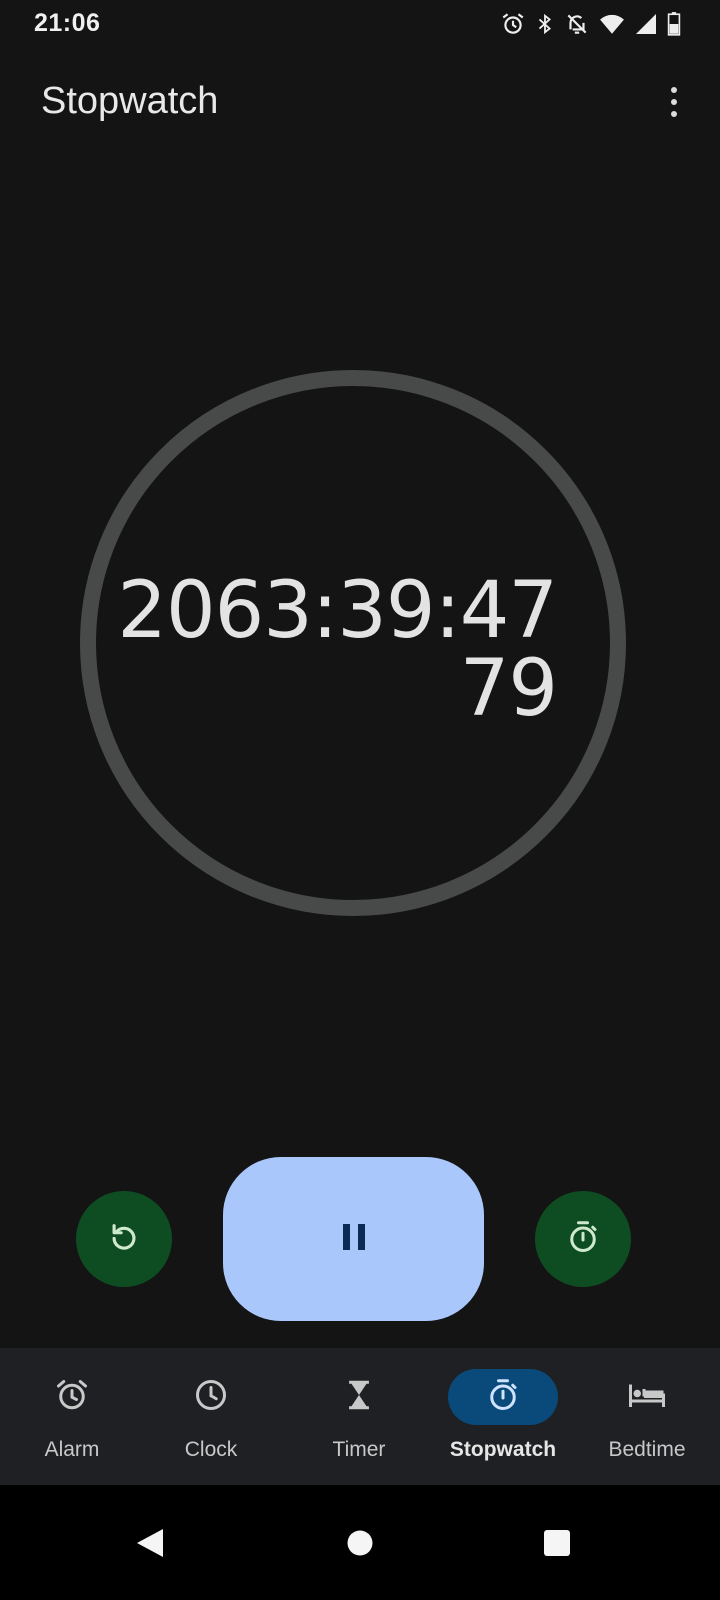  Describe the element at coordinates (67, 23) in the screenshot. I see `status-time: 21:06` at that location.